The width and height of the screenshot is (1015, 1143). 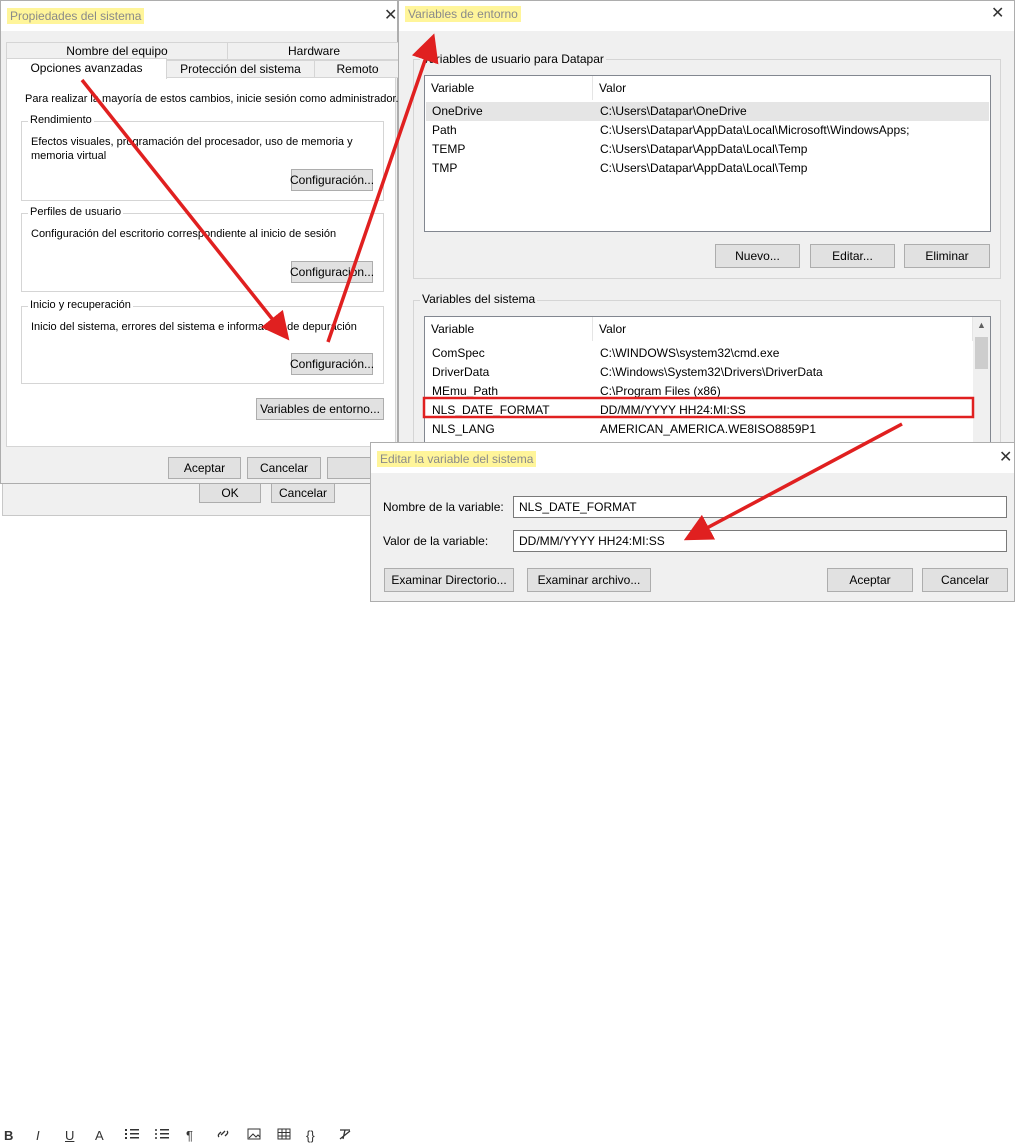 I want to click on edit-close-icon: ✕, so click(x=1005, y=458).